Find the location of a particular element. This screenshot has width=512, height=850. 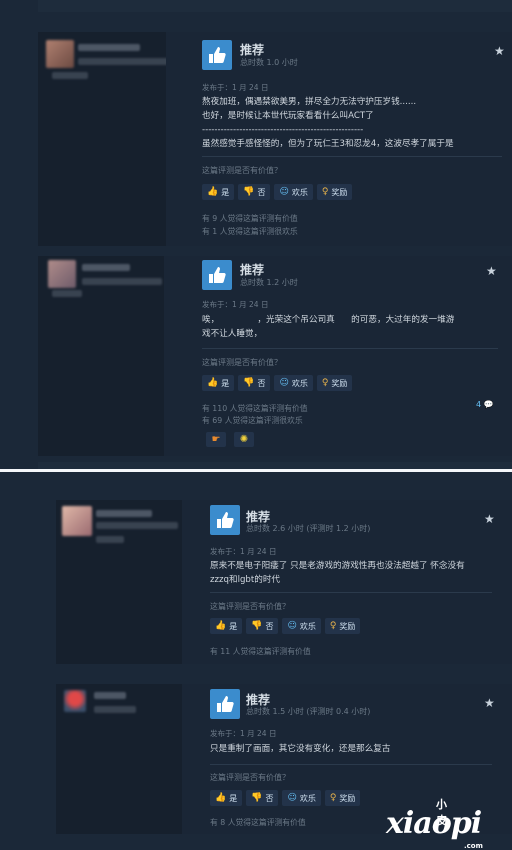

award-badge-hand-icon: ☛ is located at coordinates (216, 439).